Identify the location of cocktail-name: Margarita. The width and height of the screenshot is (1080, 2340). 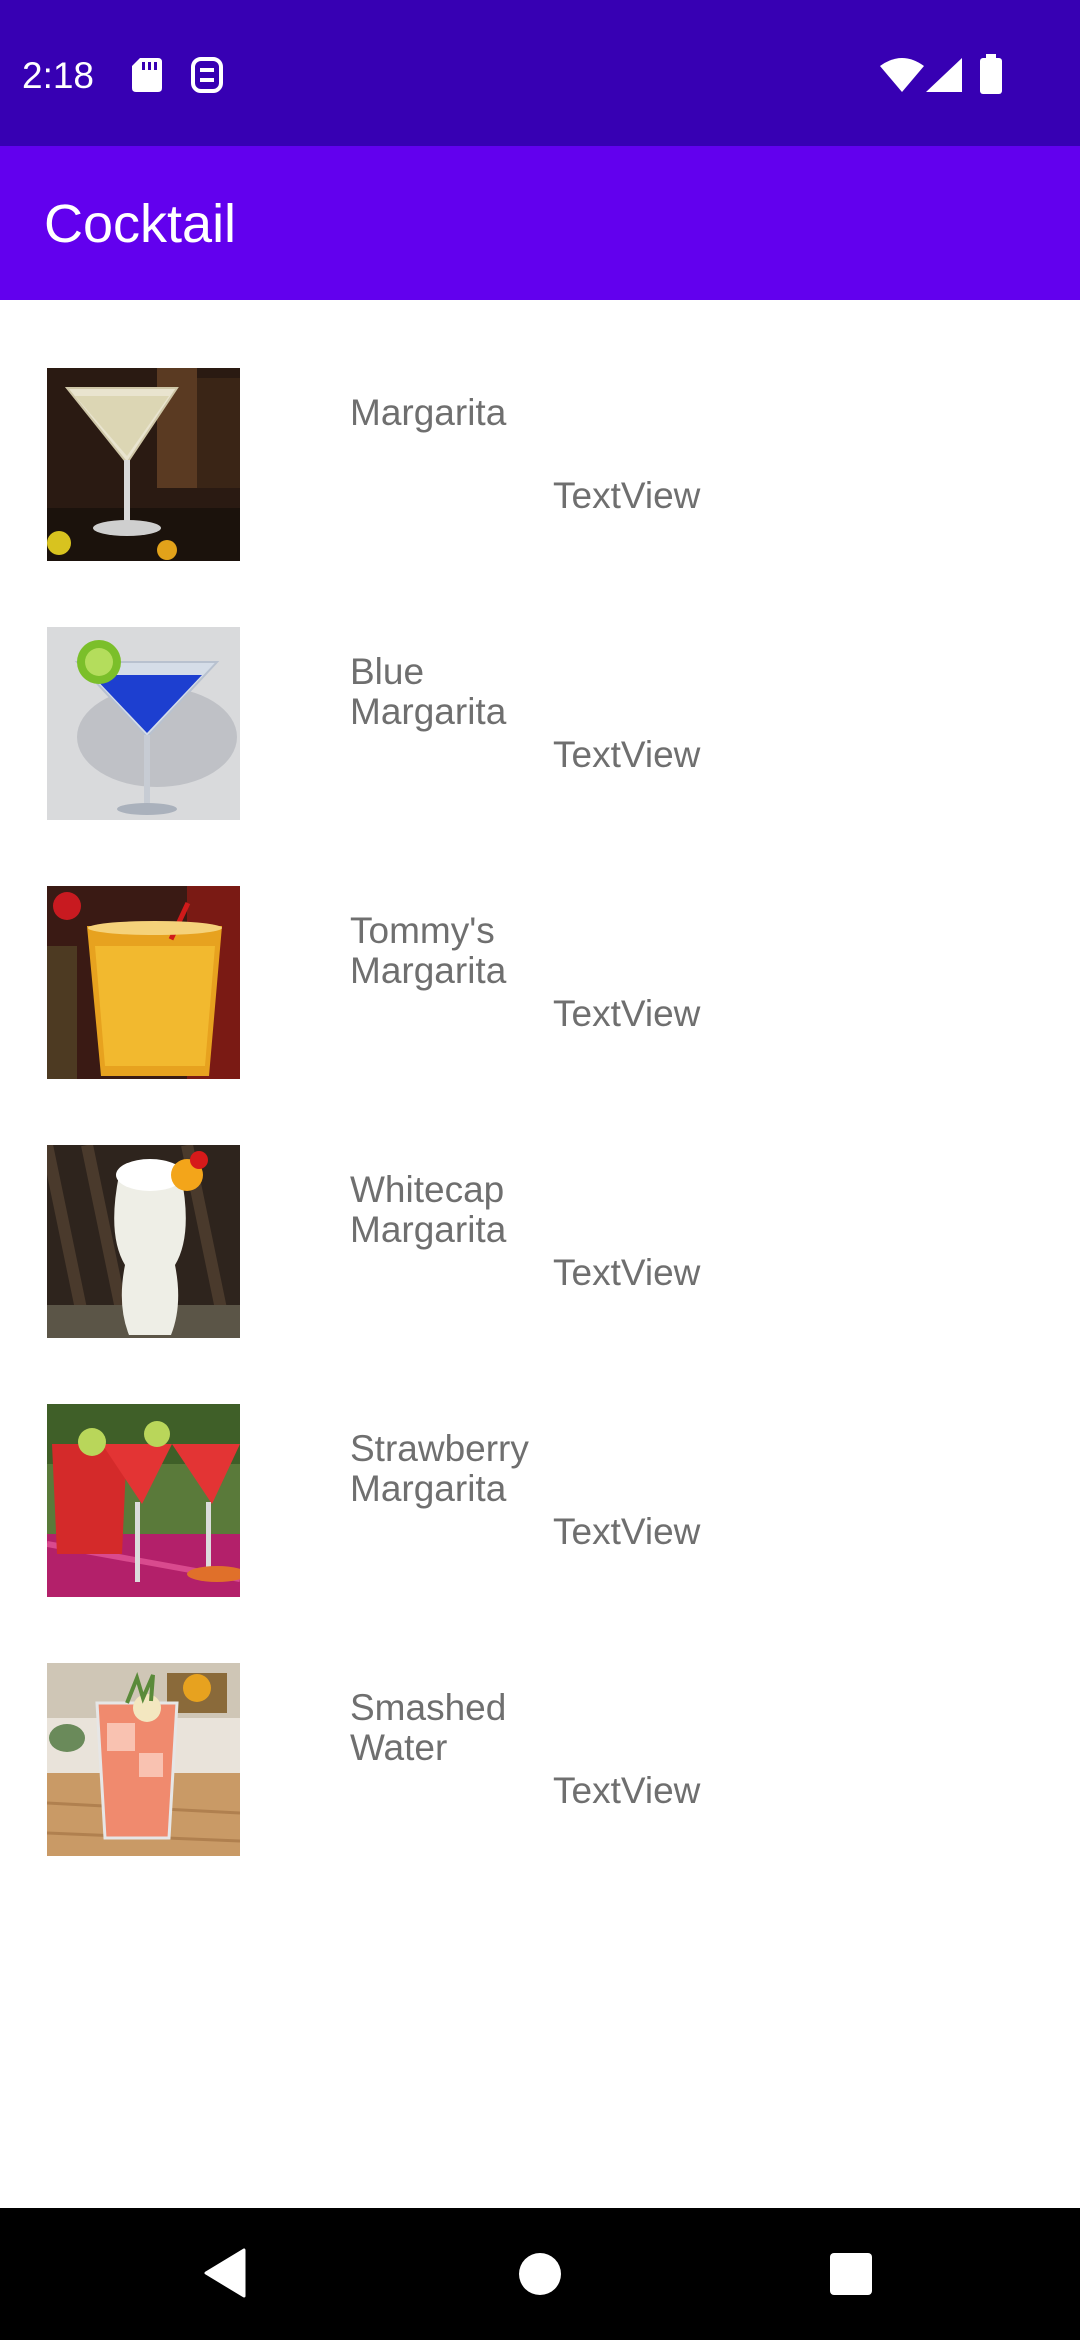
(428, 413).